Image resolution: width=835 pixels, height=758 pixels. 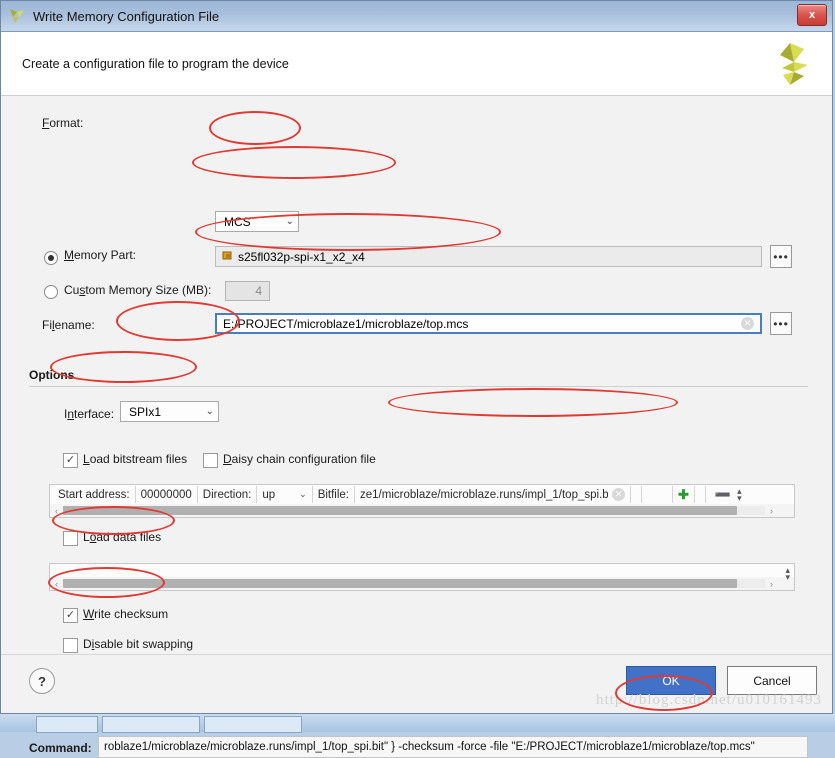 What do you see at coordinates (89, 414) in the screenshot?
I see `interface-label: Interface:` at bounding box center [89, 414].